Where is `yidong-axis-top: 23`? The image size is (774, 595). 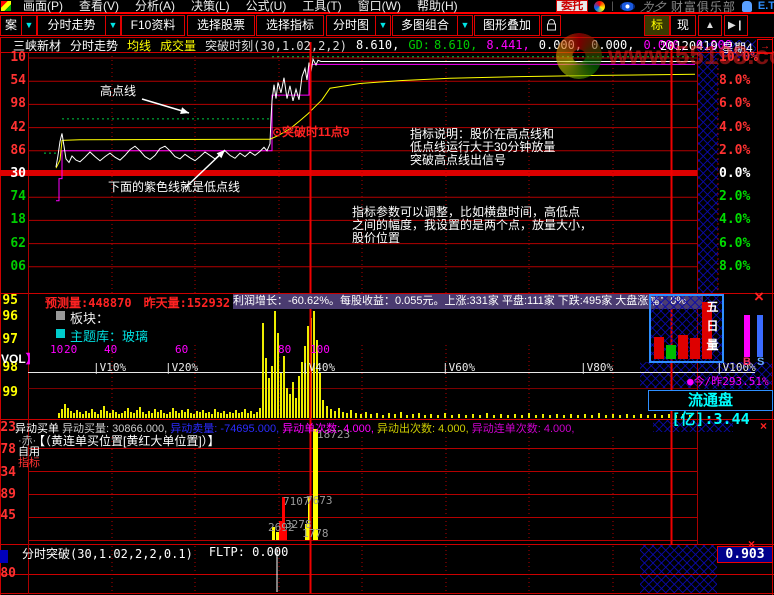 yidong-axis-top: 23 is located at coordinates (8, 427).